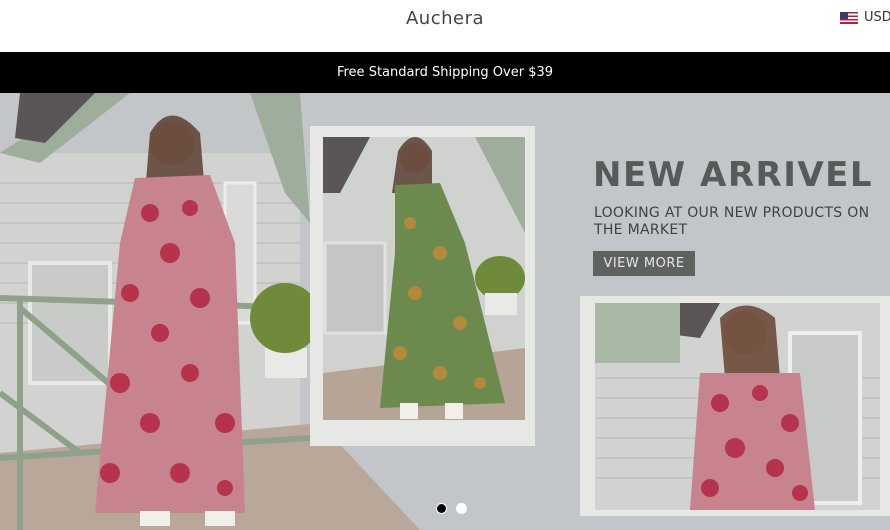  What do you see at coordinates (451, 508) in the screenshot?
I see `carousel-dots` at bounding box center [451, 508].